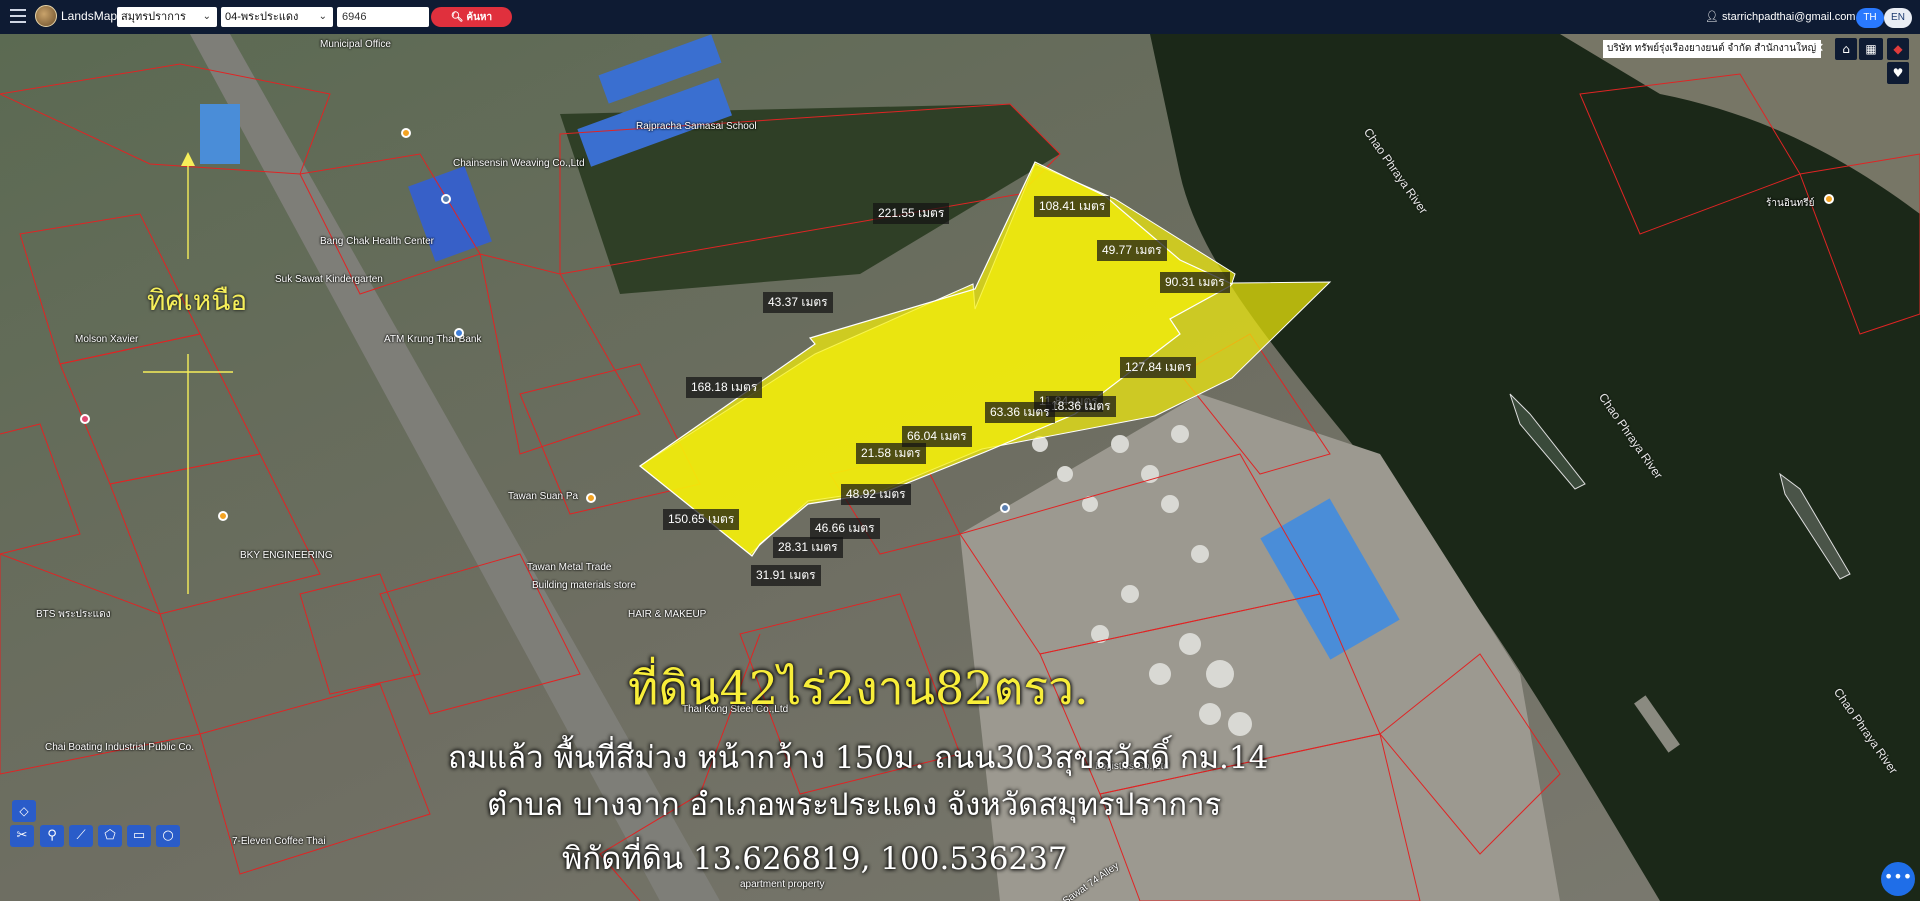  What do you see at coordinates (329, 279) in the screenshot?
I see `poi-label: Suk Sawat Kindergarten` at bounding box center [329, 279].